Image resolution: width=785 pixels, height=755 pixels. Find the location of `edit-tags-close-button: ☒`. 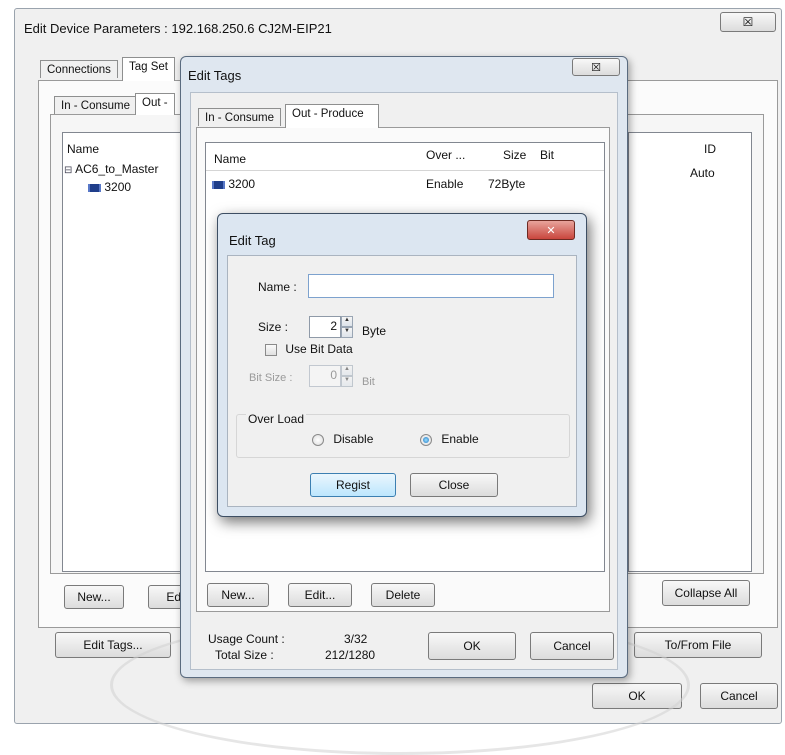

edit-tags-close-button: ☒ is located at coordinates (596, 67).